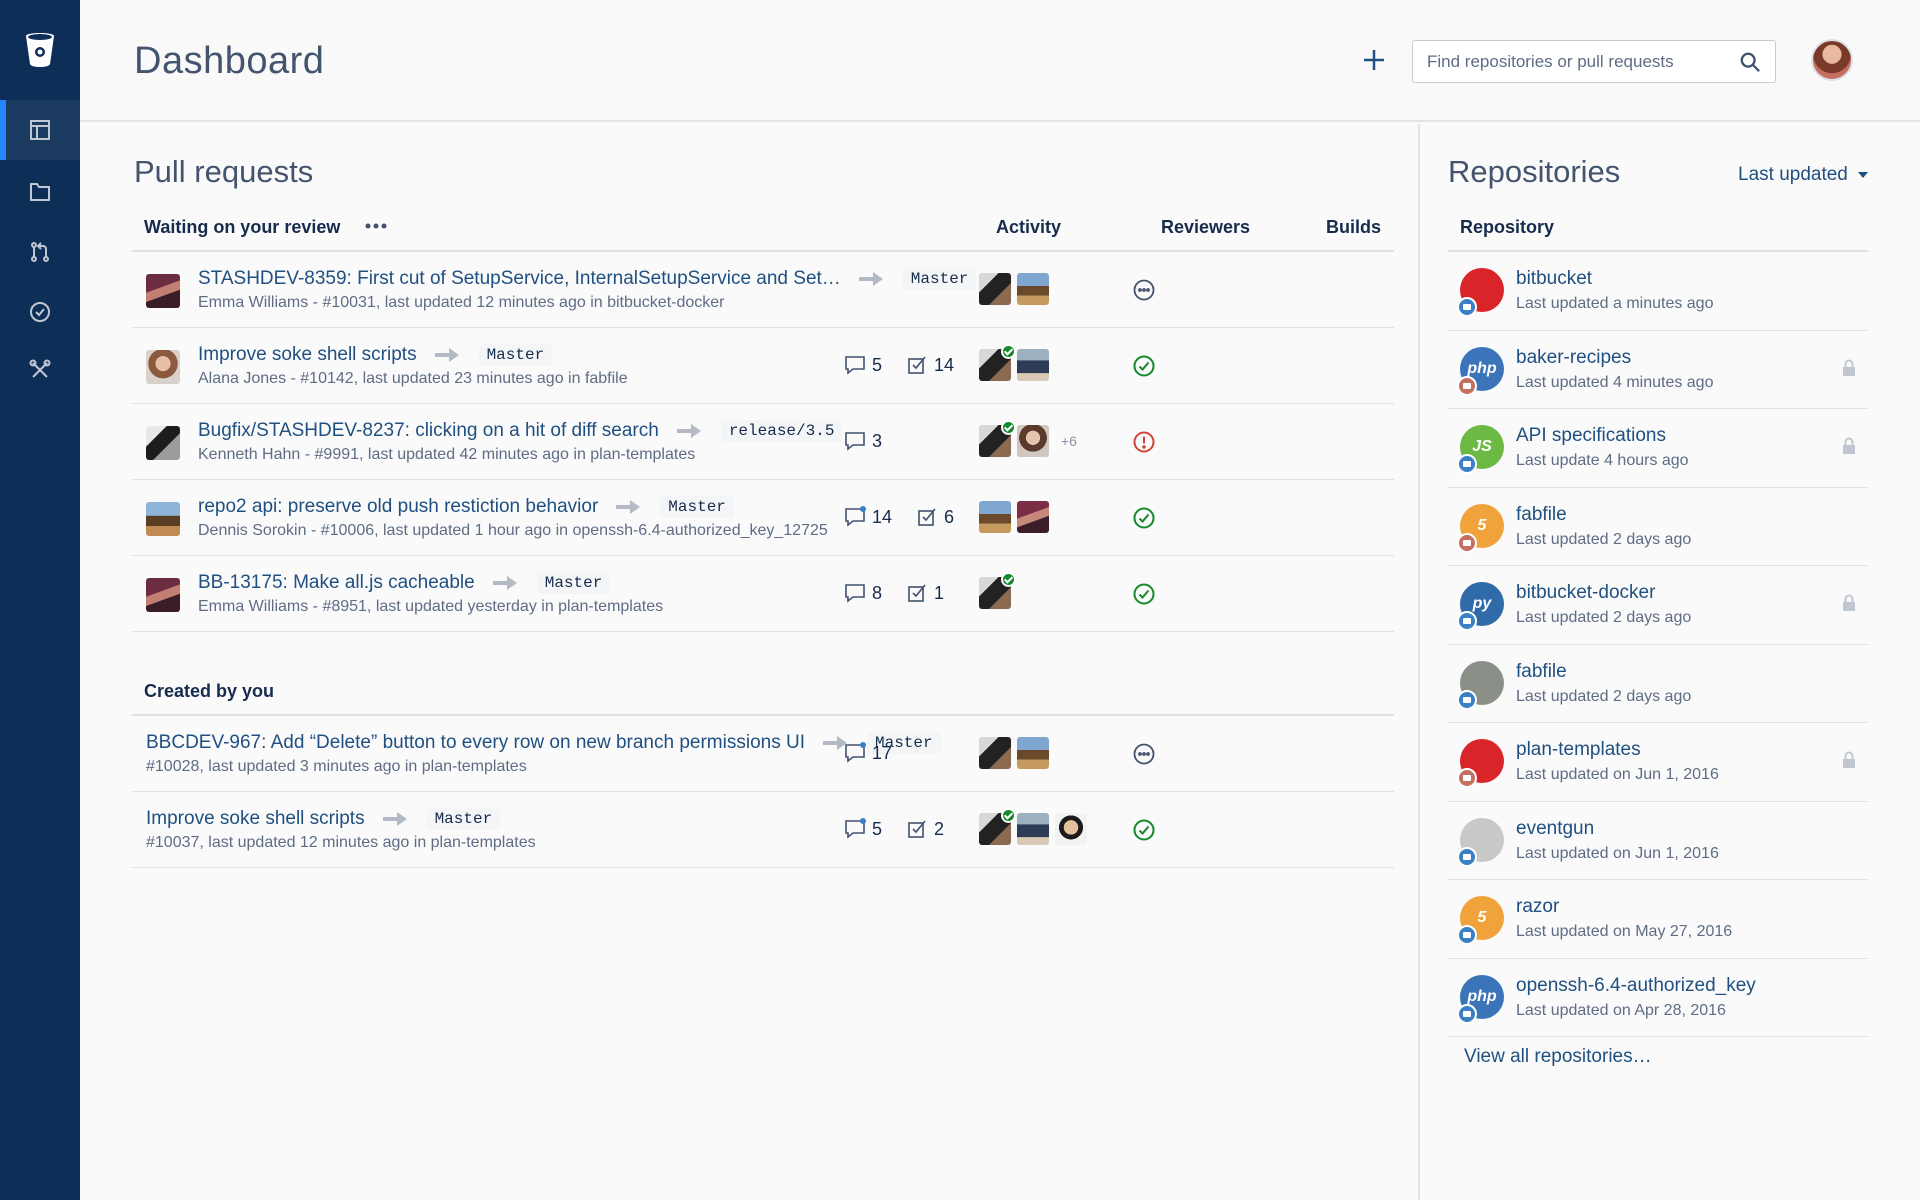 Image resolution: width=1920 pixels, height=1200 pixels. What do you see at coordinates (1069, 441) in the screenshot?
I see `more-reviewers-count: +6` at bounding box center [1069, 441].